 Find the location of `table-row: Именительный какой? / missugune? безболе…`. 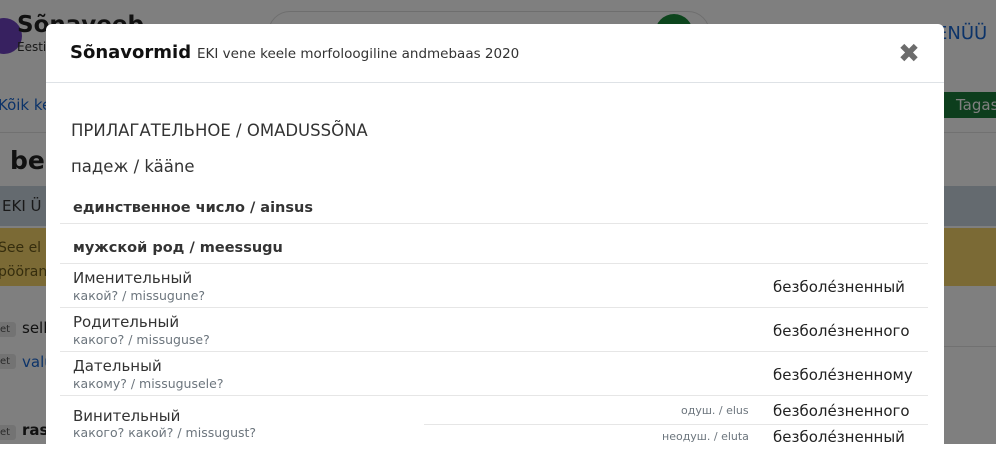

table-row: Именительный какой? / missugune? безболе… is located at coordinates (494, 286).